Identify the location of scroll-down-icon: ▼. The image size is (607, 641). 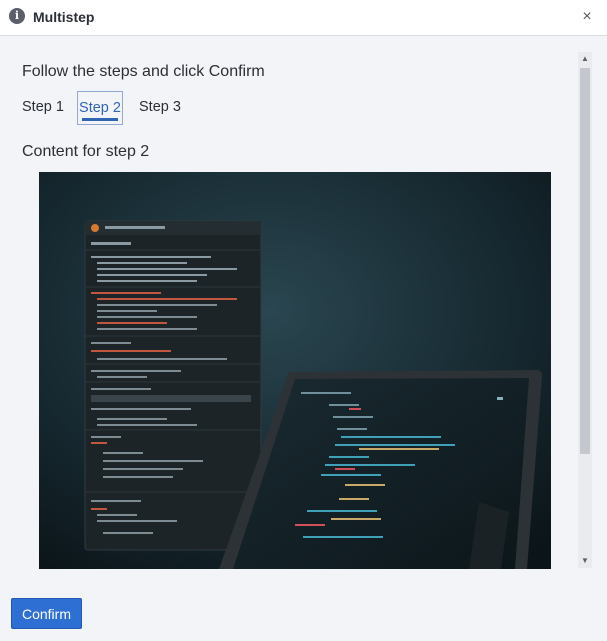
(585, 561).